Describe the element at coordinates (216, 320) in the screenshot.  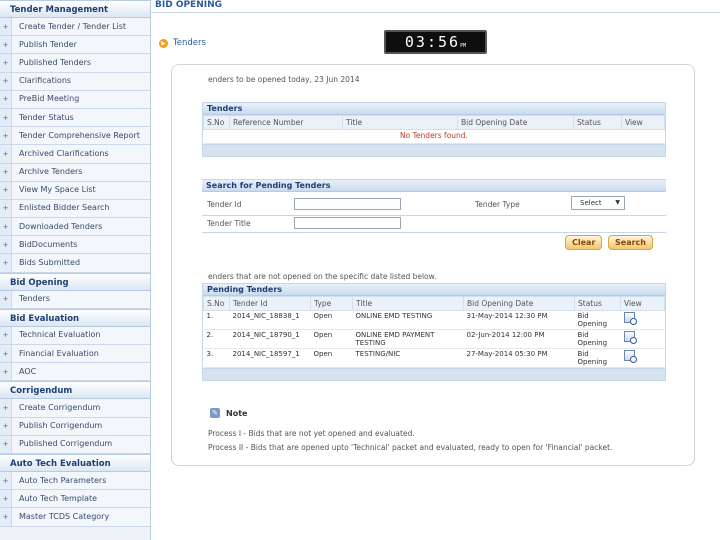
I see `cell-sno: 1.` at that location.